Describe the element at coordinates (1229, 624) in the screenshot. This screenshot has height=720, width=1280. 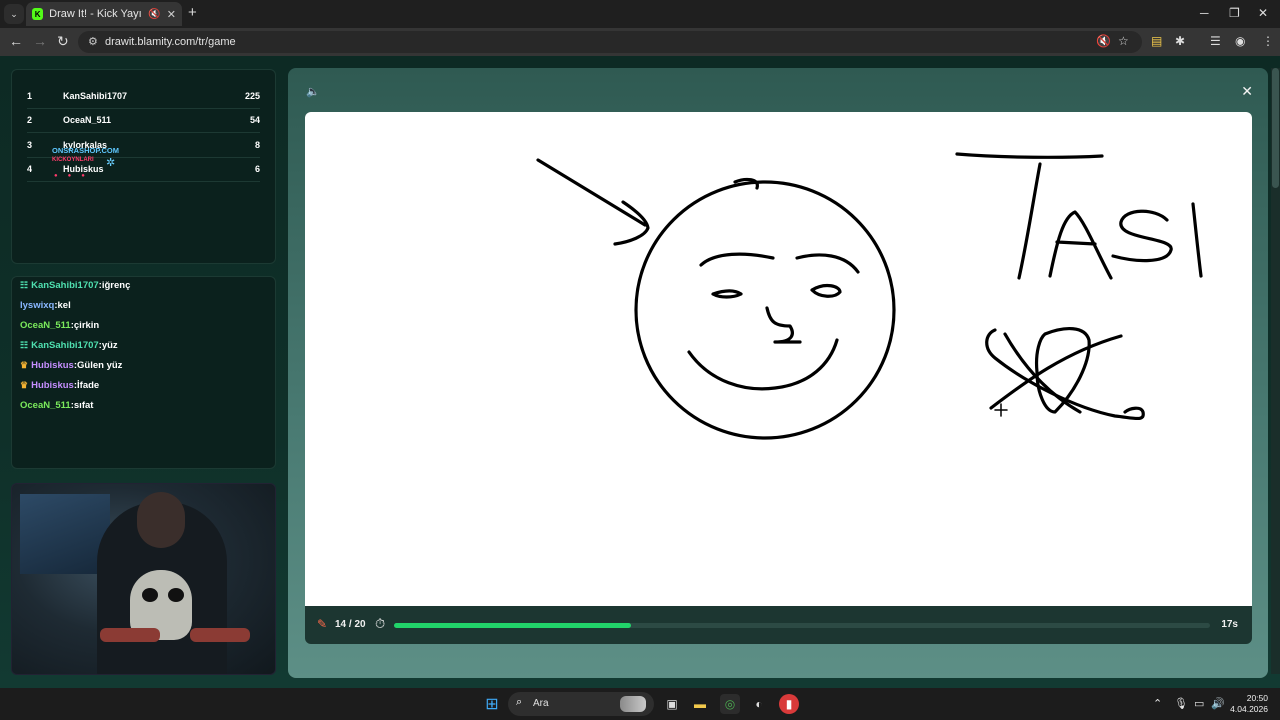
I see `time-left: 17s` at that location.